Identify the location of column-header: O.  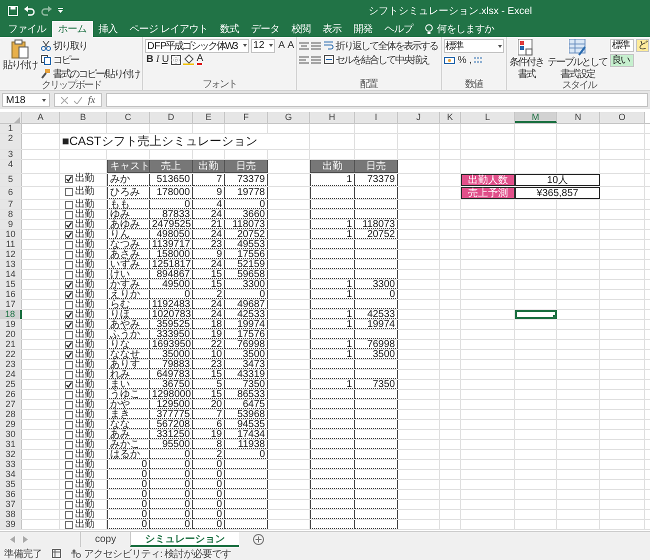
(622, 117).